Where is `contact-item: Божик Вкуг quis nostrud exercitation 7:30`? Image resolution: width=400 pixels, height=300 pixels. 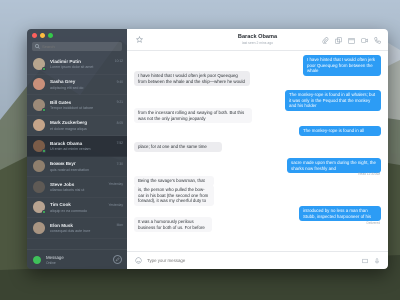
contact-item: Божик Вкуг quis nostrud exercitation 7:30 is located at coordinates (77, 167).